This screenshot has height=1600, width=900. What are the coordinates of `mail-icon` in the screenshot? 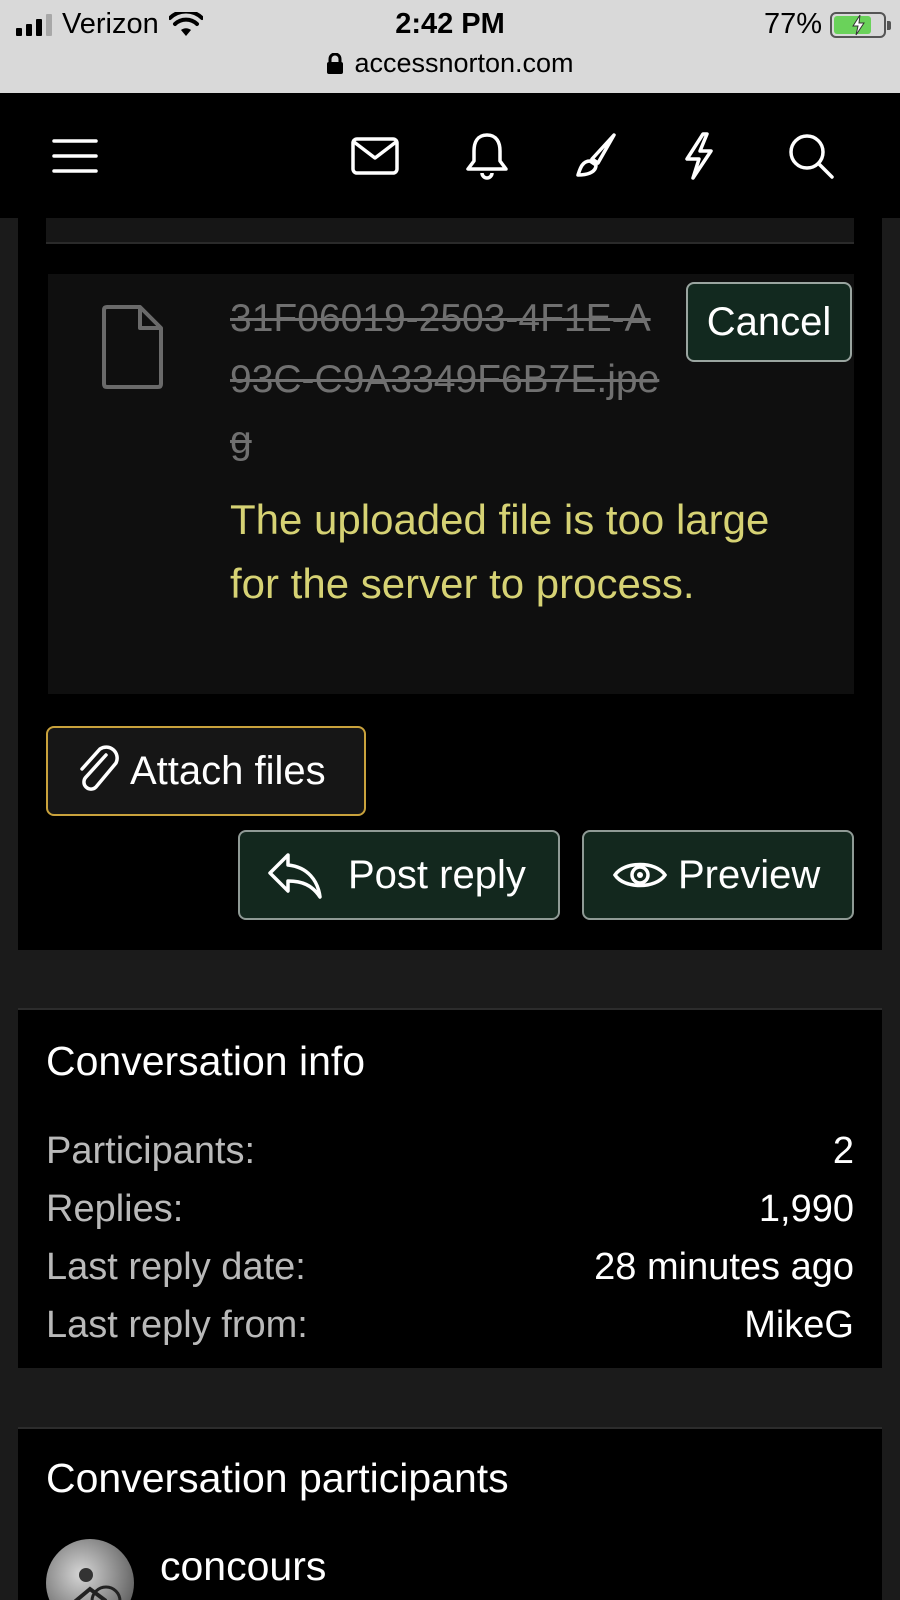 It's located at (375, 156).